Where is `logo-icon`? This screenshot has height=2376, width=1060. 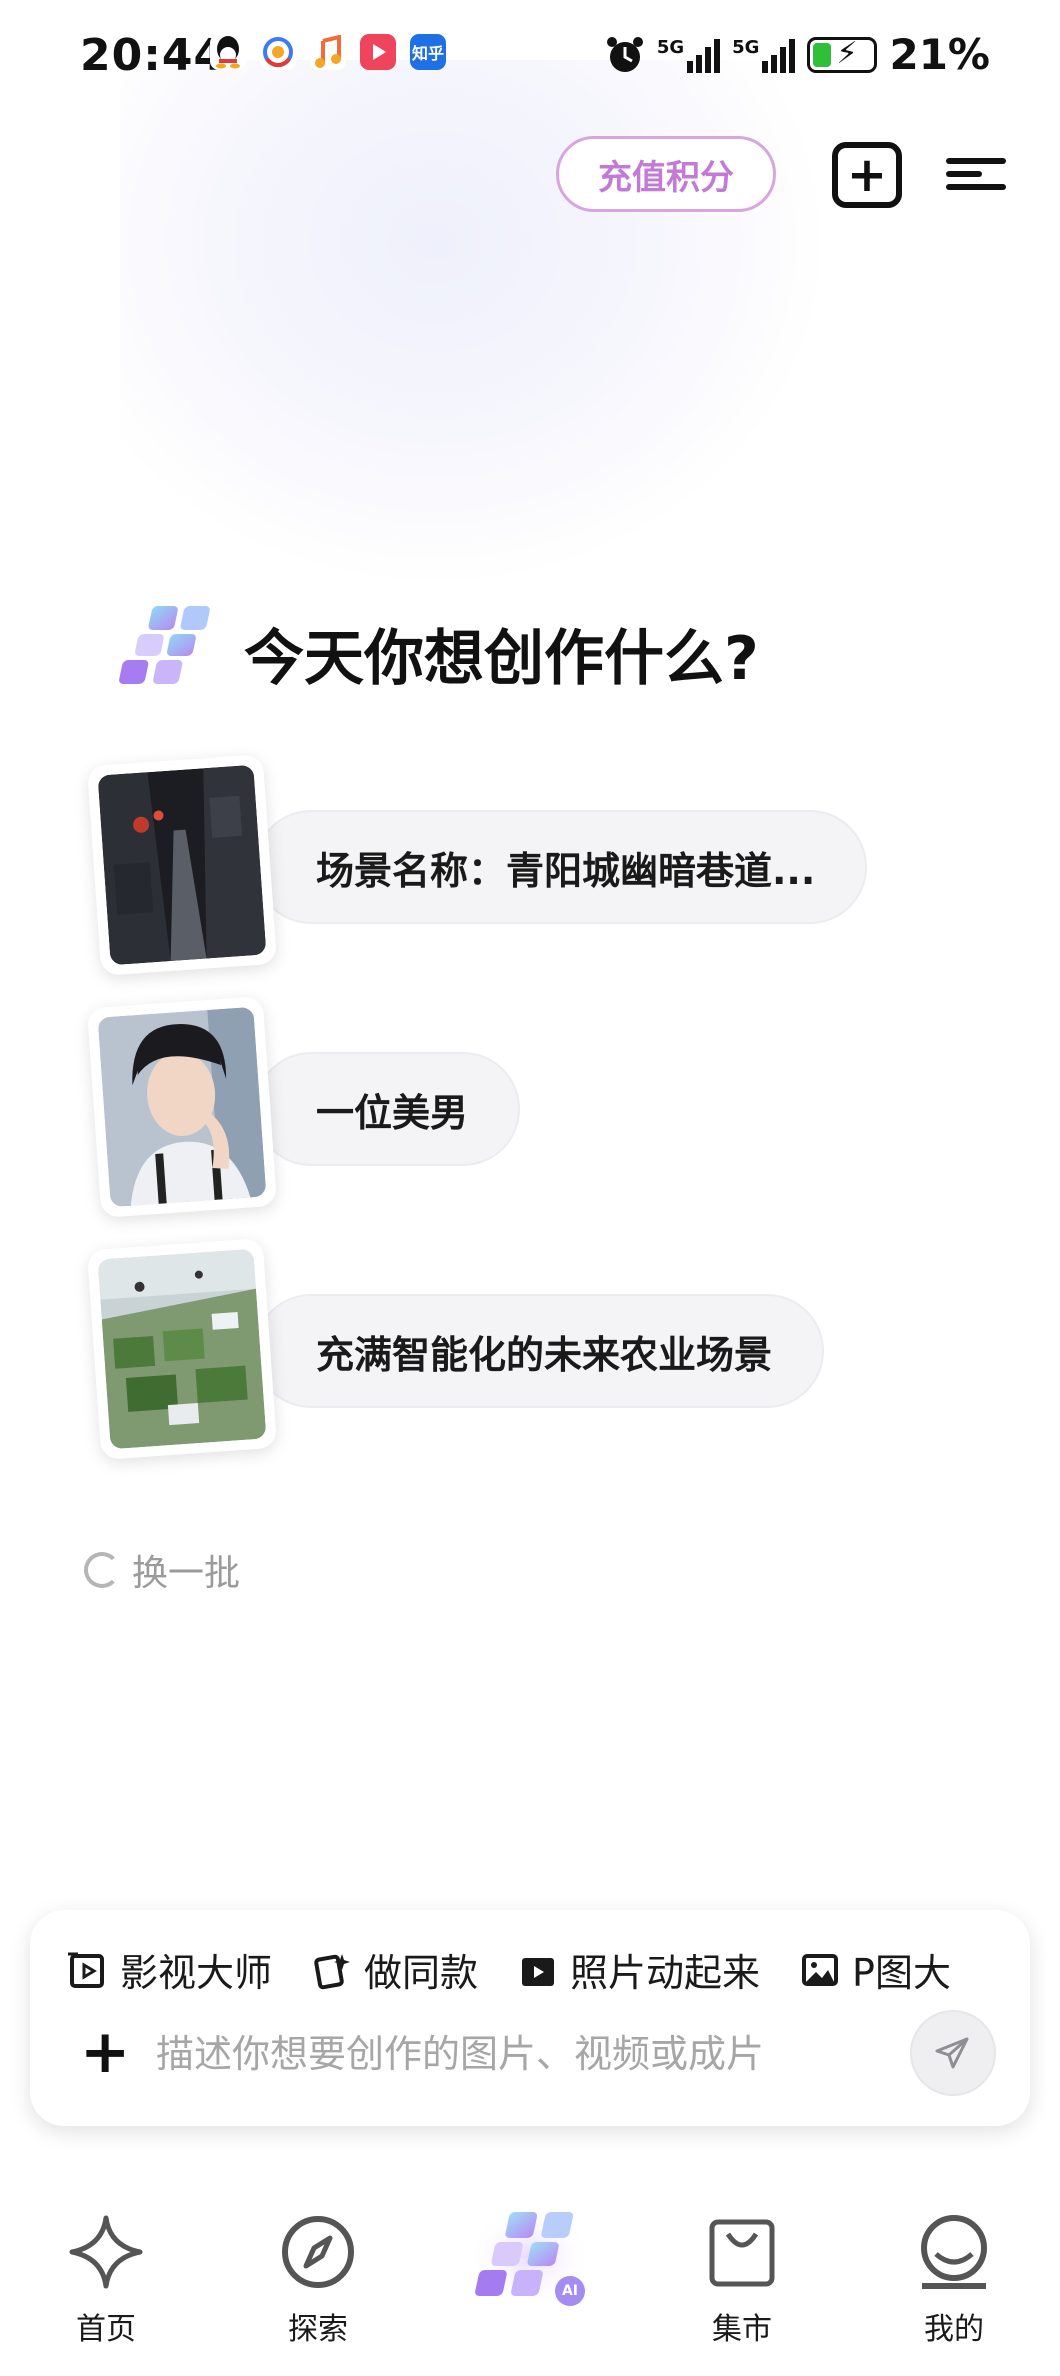
logo-icon is located at coordinates (164, 645).